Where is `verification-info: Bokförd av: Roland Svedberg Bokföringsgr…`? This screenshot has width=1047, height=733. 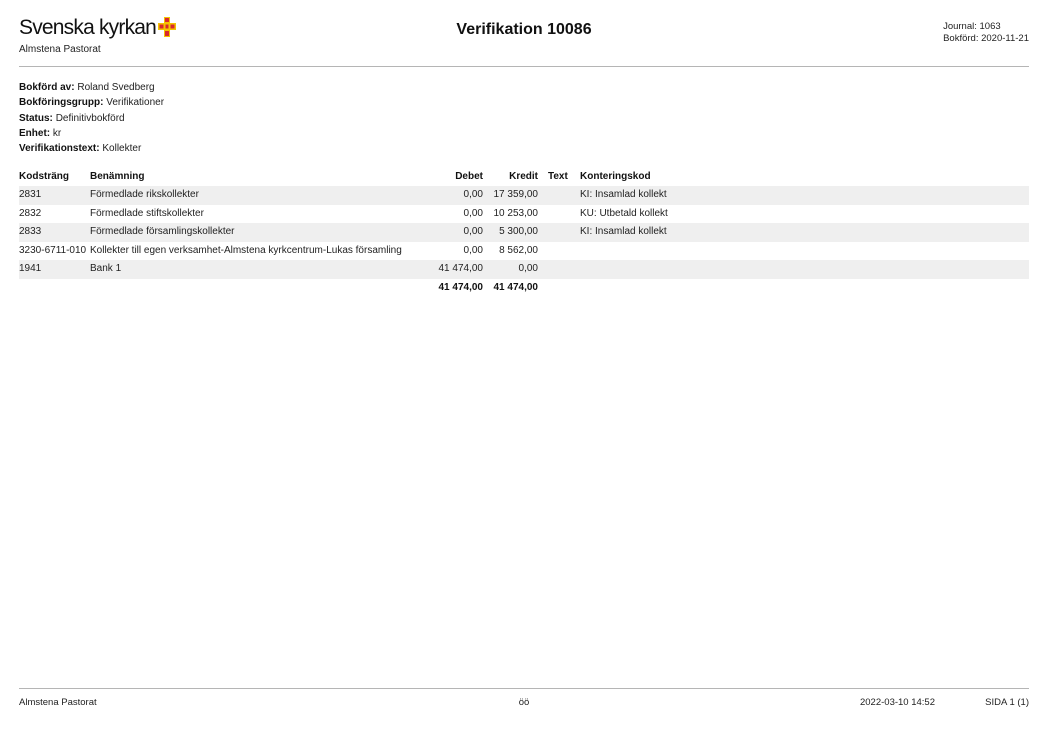 verification-info: Bokförd av: Roland Svedberg Bokföringsgr… is located at coordinates (91, 118).